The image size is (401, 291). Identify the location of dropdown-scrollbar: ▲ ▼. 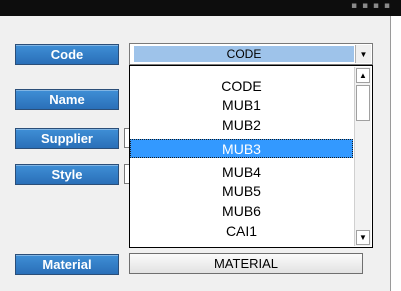
(362, 156).